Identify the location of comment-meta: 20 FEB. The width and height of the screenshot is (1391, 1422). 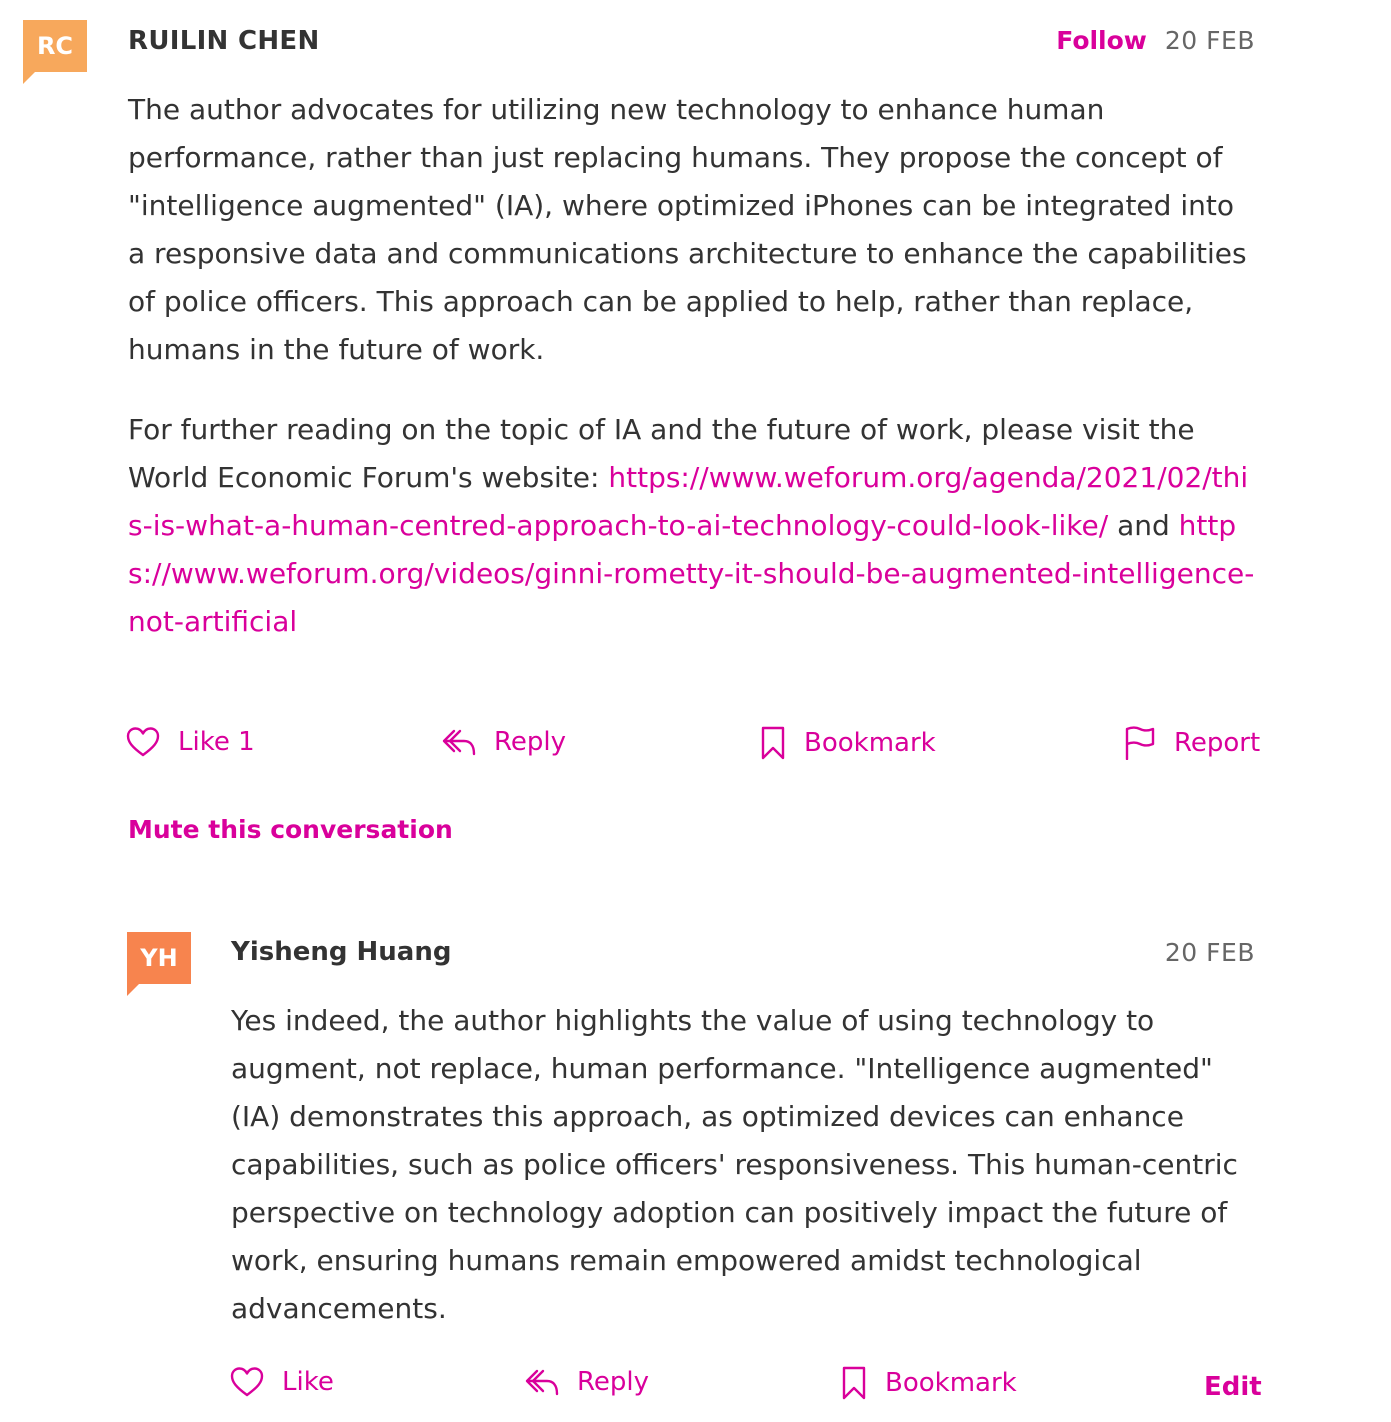
(1210, 952).